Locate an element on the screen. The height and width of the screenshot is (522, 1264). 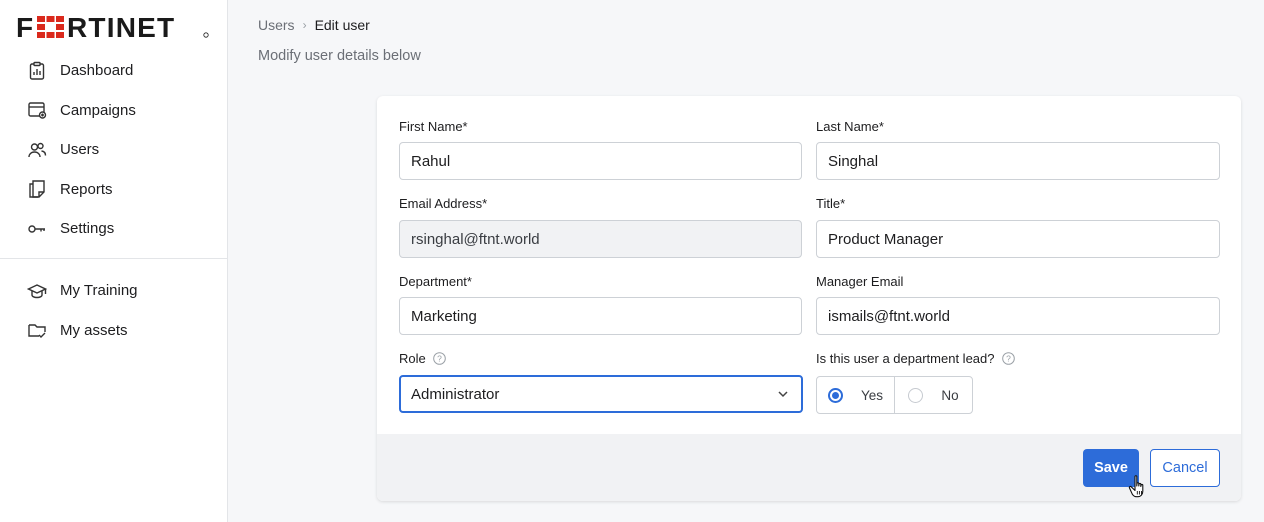
fortinet-logo: F RTINET is located at coordinates (113, 27).